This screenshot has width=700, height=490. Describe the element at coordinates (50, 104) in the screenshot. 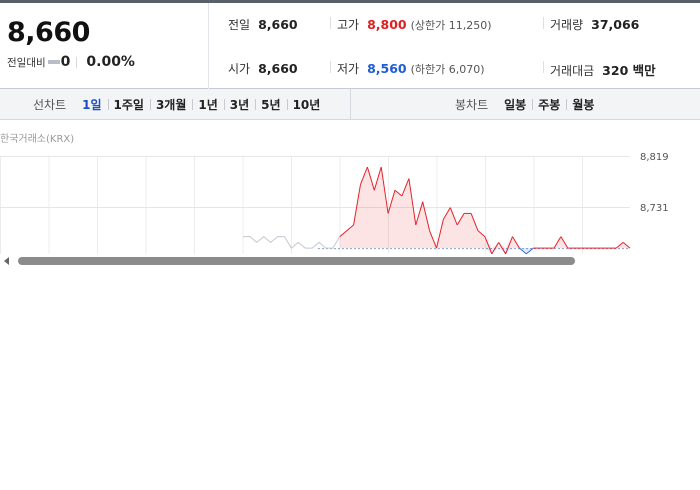

I see `line-chart-title: 선차트` at that location.